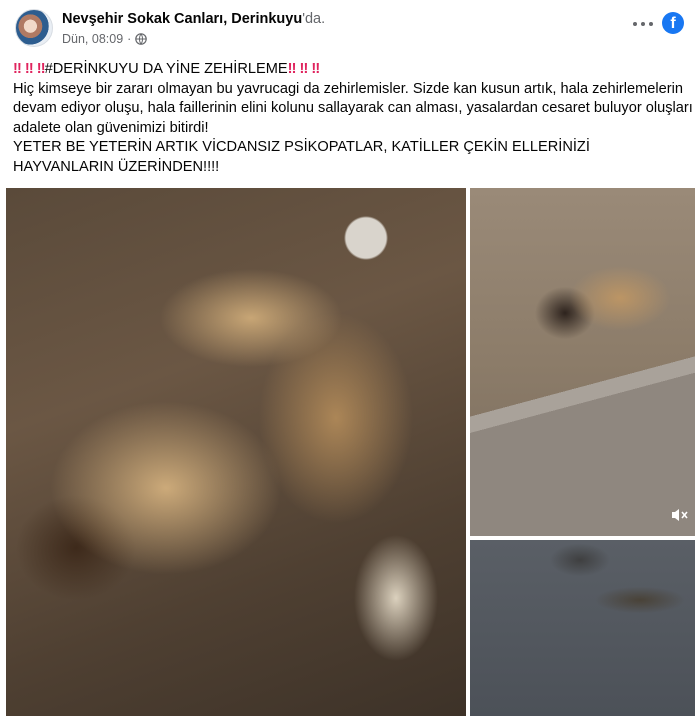 The width and height of the screenshot is (695, 716). I want to click on author-name: Nevşehir Sokak Canları, so click(142, 19).